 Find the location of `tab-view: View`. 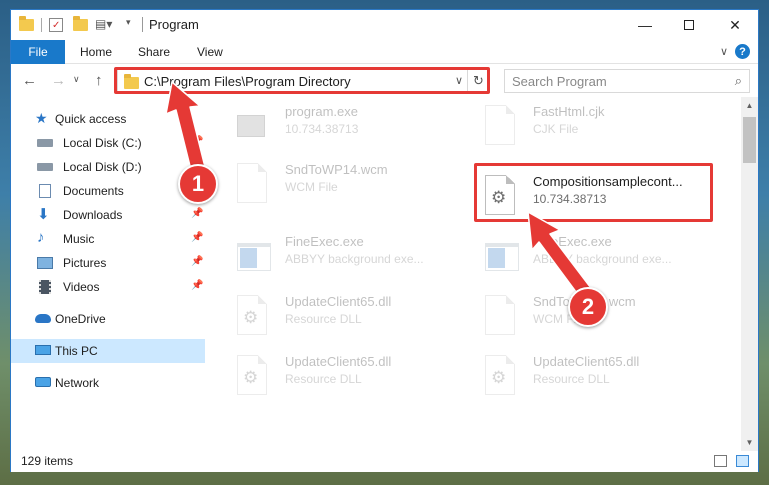

tab-view: View is located at coordinates (210, 52).